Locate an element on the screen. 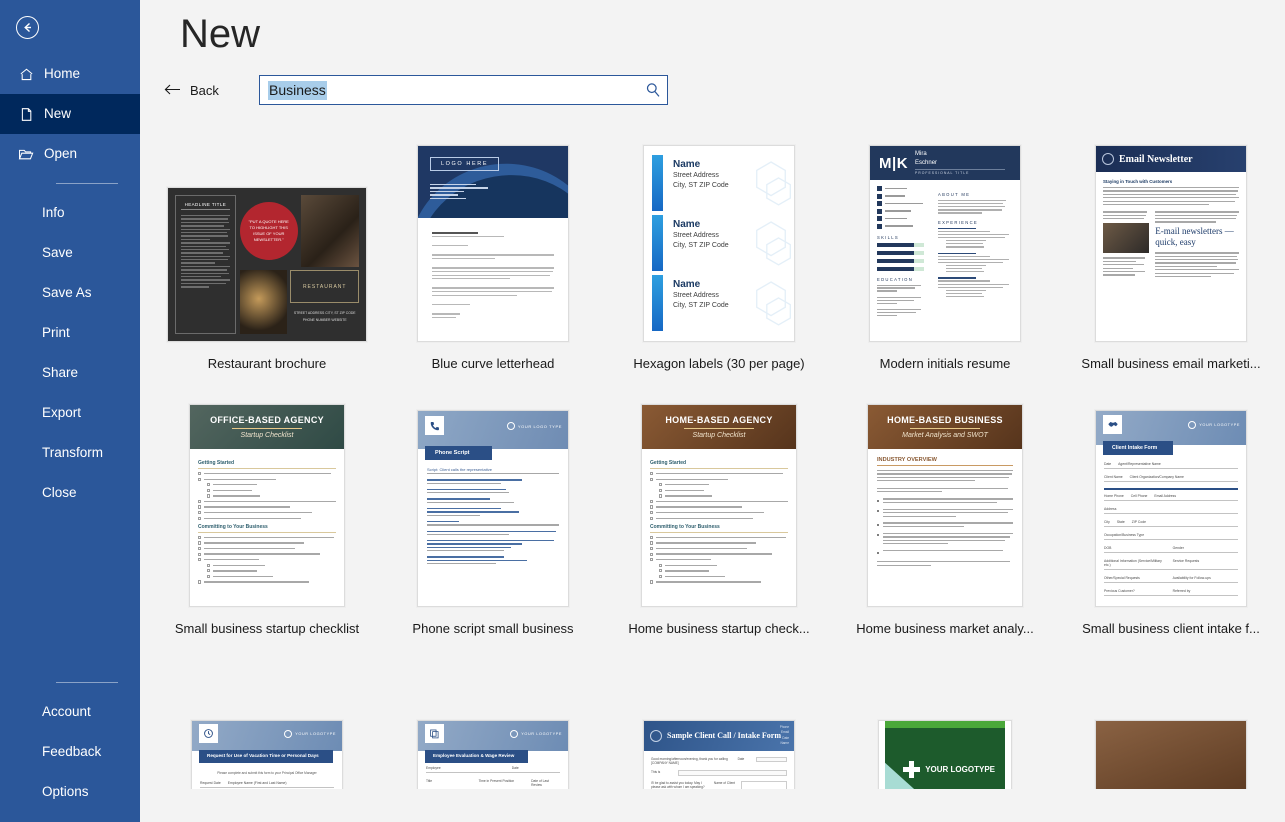 This screenshot has width=1285, height=822. sidebar-item-share: Share is located at coordinates (70, 373).